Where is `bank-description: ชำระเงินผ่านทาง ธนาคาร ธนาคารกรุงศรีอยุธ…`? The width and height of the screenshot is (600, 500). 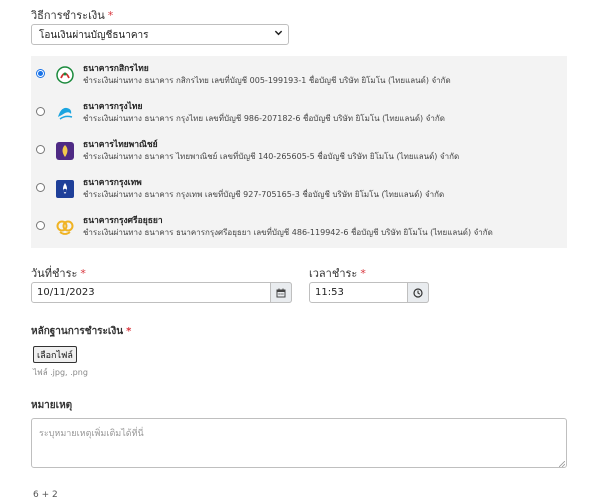
bank-description: ชำระเงินผ่านทาง ธนาคาร ธนาคารกรุงศรีอยุธ… is located at coordinates (288, 232).